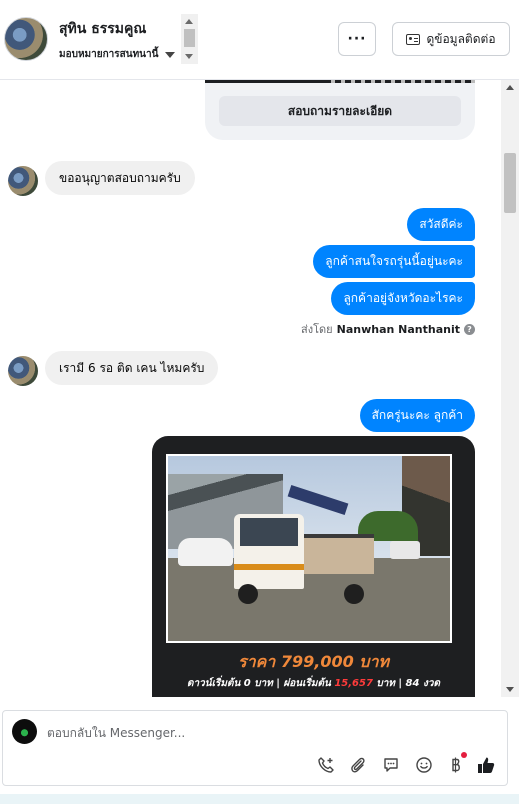 This screenshot has width=519, height=804. I want to click on terms-prefix: ดาวน์เริ่มต้น 0 บาท | ผ่อนเริ่มต้น, so click(259, 683).